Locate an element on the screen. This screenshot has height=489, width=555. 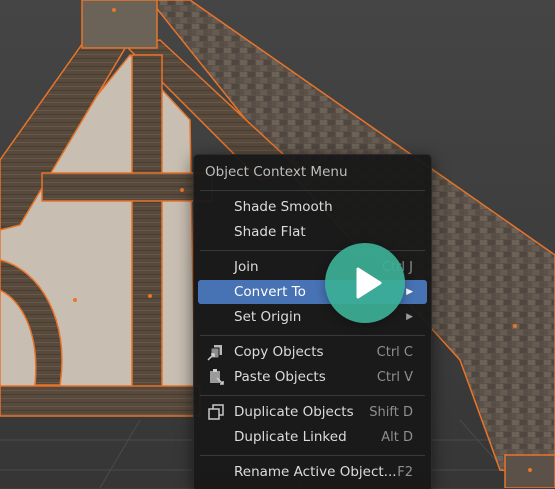
item-label: Shade Flat is located at coordinates (270, 232).